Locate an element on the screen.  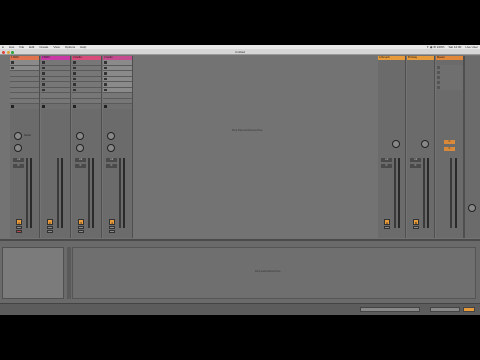
tempo-readout: C is located at coordinates (449, 142).